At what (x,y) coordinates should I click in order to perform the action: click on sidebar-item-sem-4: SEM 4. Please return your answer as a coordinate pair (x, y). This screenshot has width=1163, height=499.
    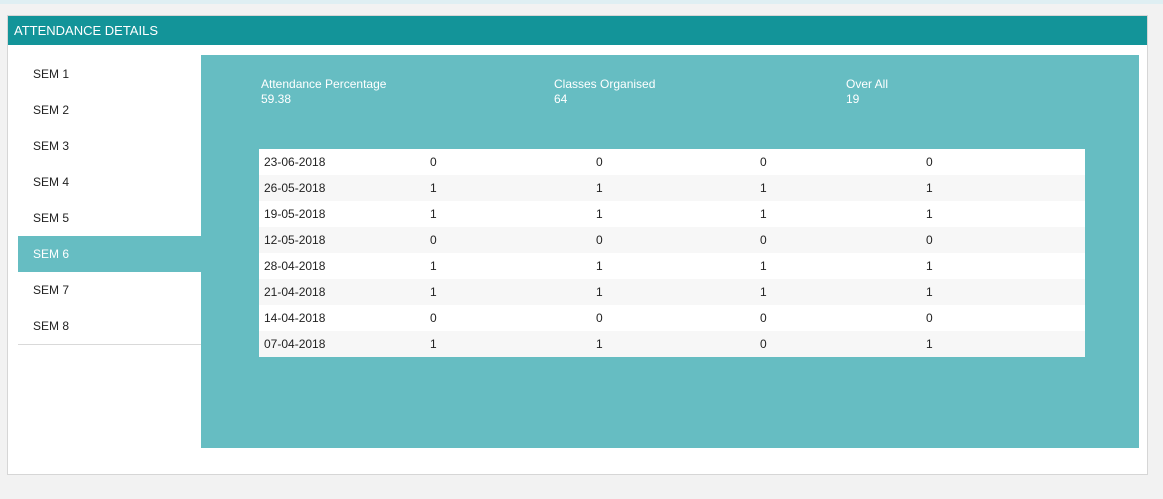
    Looking at the image, I should click on (109, 182).